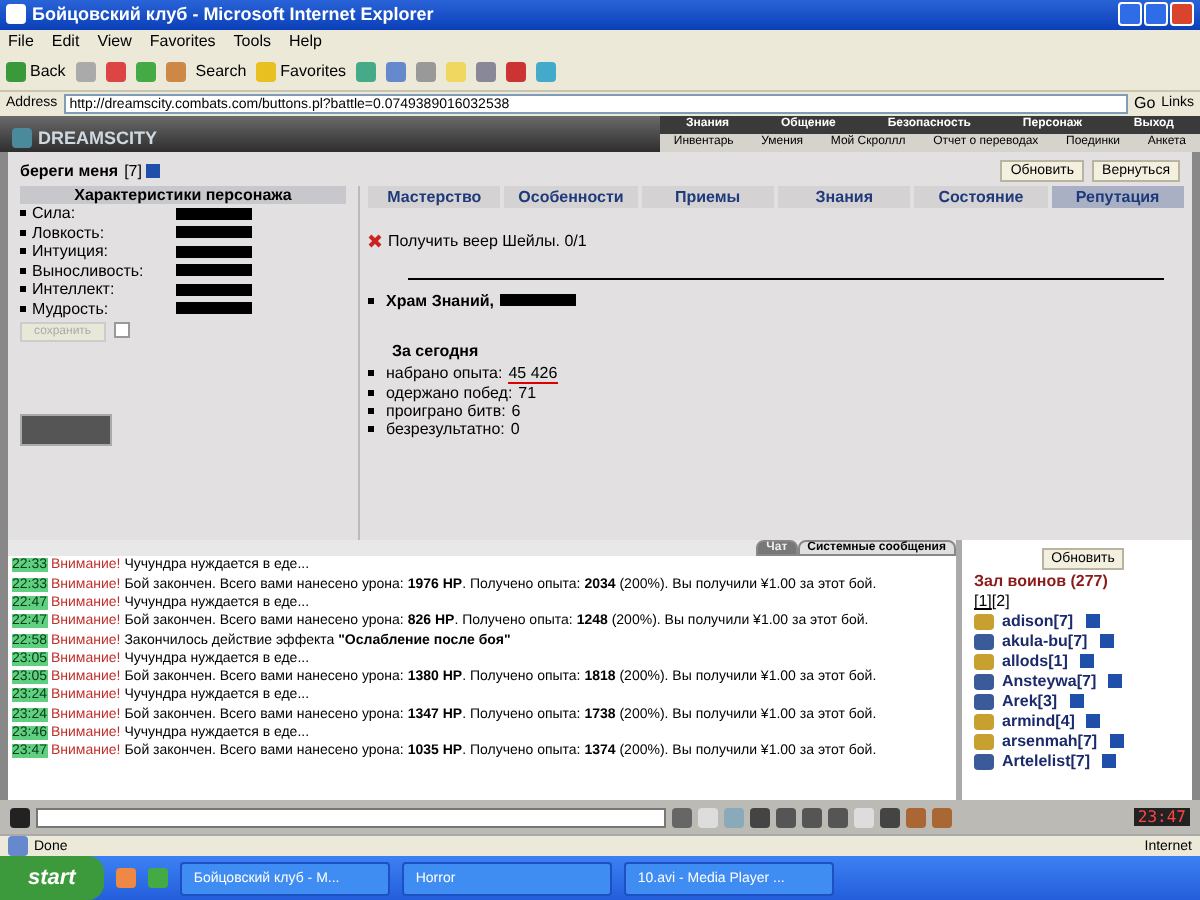 This screenshot has height=900, width=1200. What do you see at coordinates (1035, 661) in the screenshot?
I see `user-name: allods[1]` at bounding box center [1035, 661].